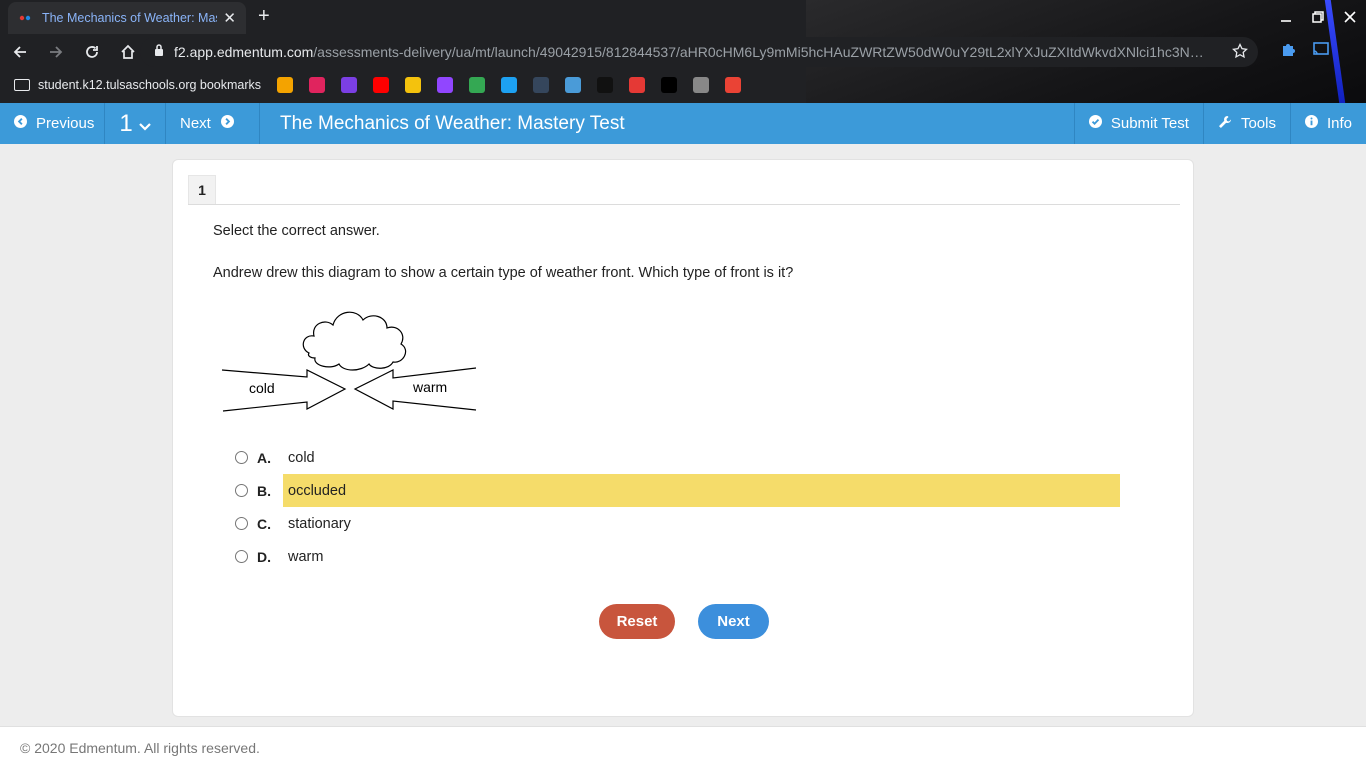 The image size is (1366, 768). I want to click on browser-tab: The Mechanics of Weather: Mastery Test ✕, so click(127, 18).